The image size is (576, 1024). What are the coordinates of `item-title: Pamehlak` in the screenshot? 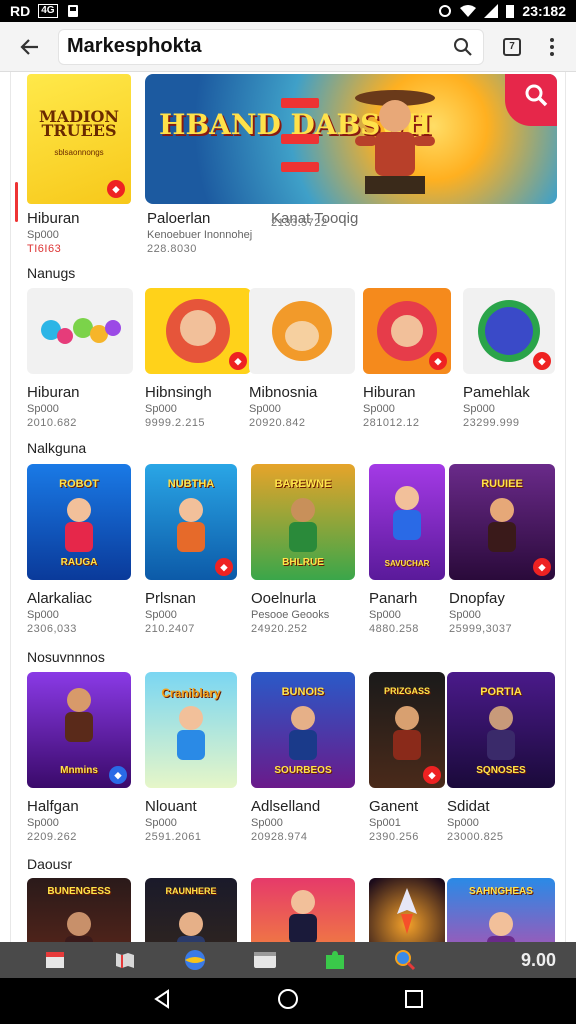 It's located at (496, 392).